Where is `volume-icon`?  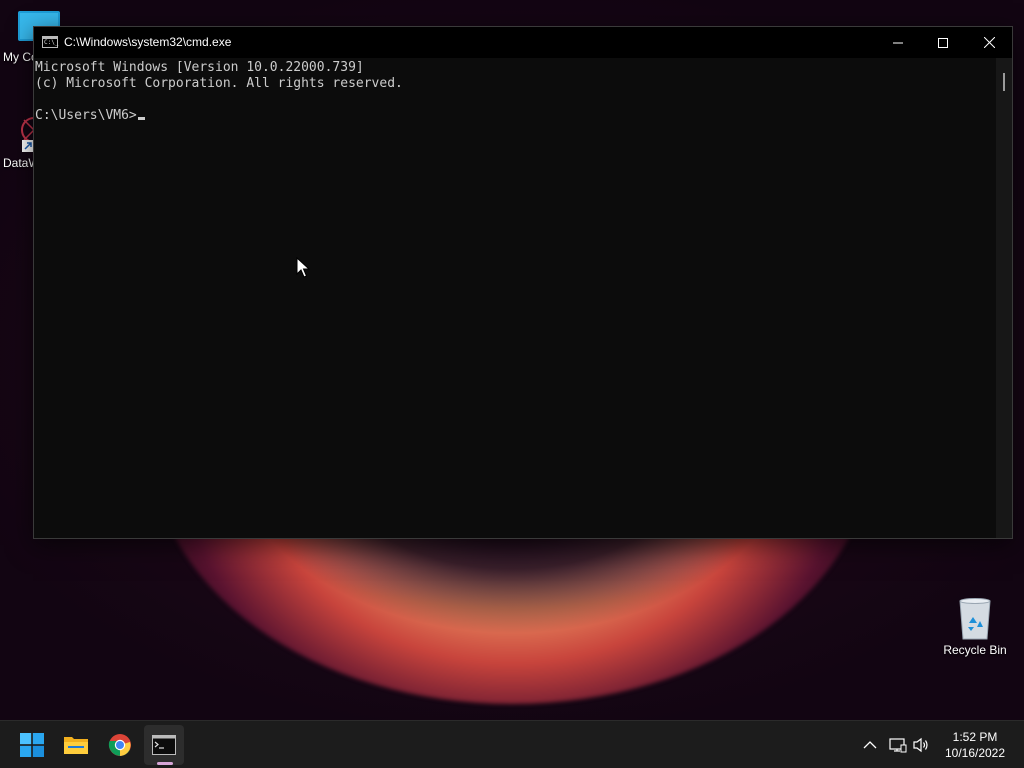
volume-icon is located at coordinates (920, 745).